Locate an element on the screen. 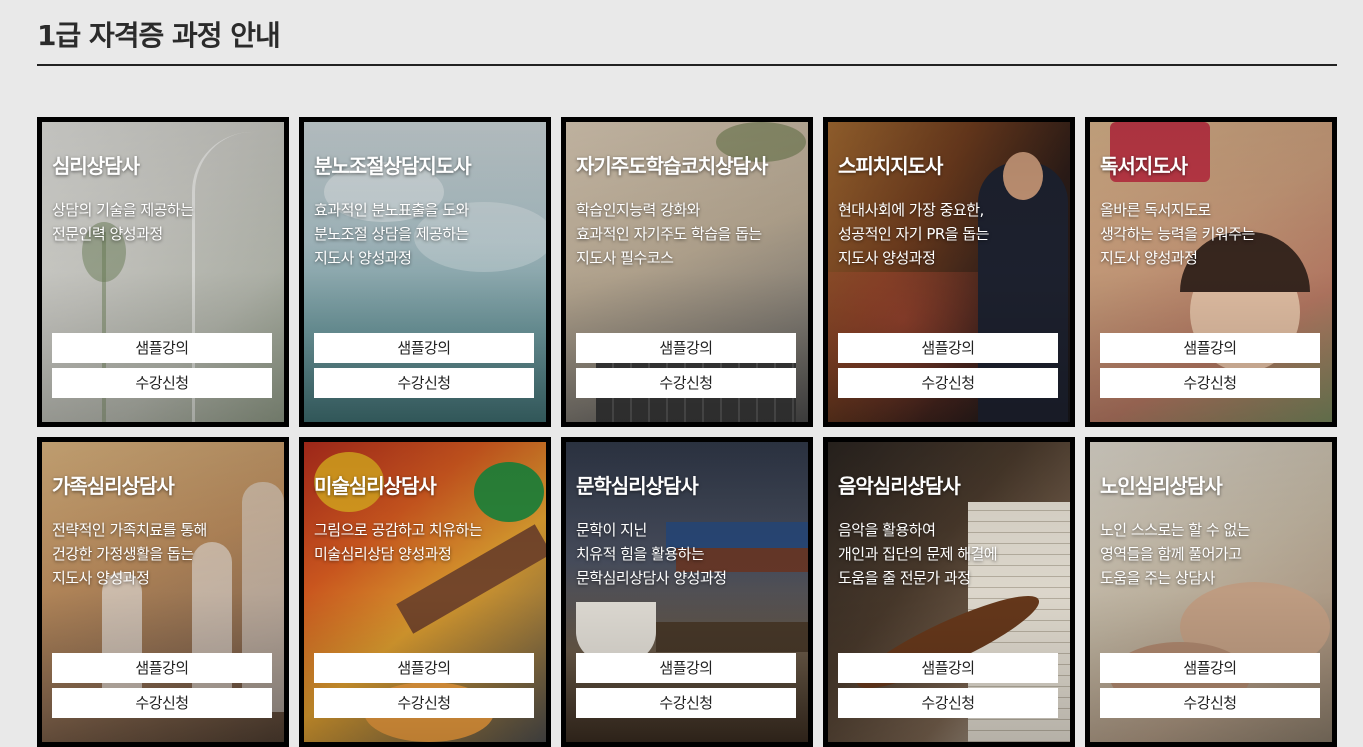 This screenshot has height=747, width=1363. card-description: 노인 스스로는 할 수 없는 영역들을 함께 풀어가고 도움을 주는 상담사 is located at coordinates (1214, 554).